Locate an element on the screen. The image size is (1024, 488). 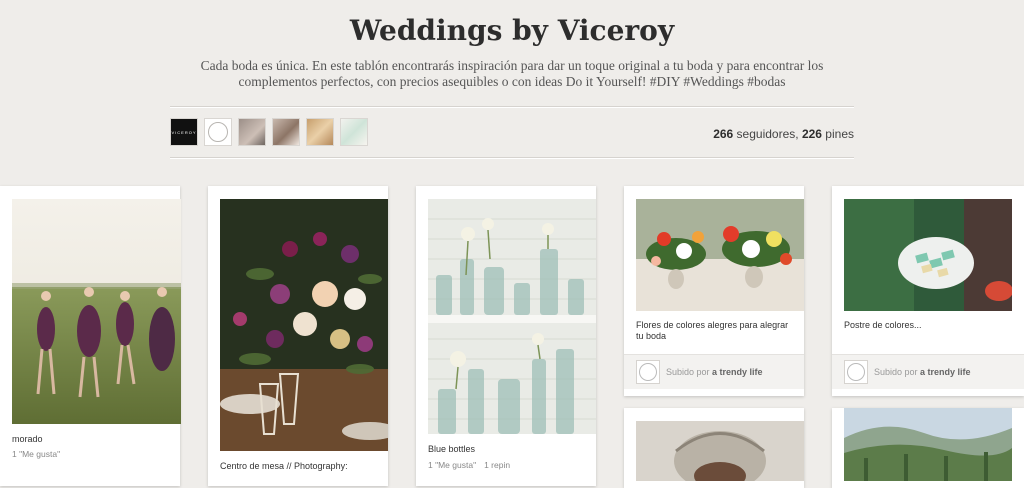
pin-meta: 1 "Me gusta" 1 repin is located at coordinates (469, 465).